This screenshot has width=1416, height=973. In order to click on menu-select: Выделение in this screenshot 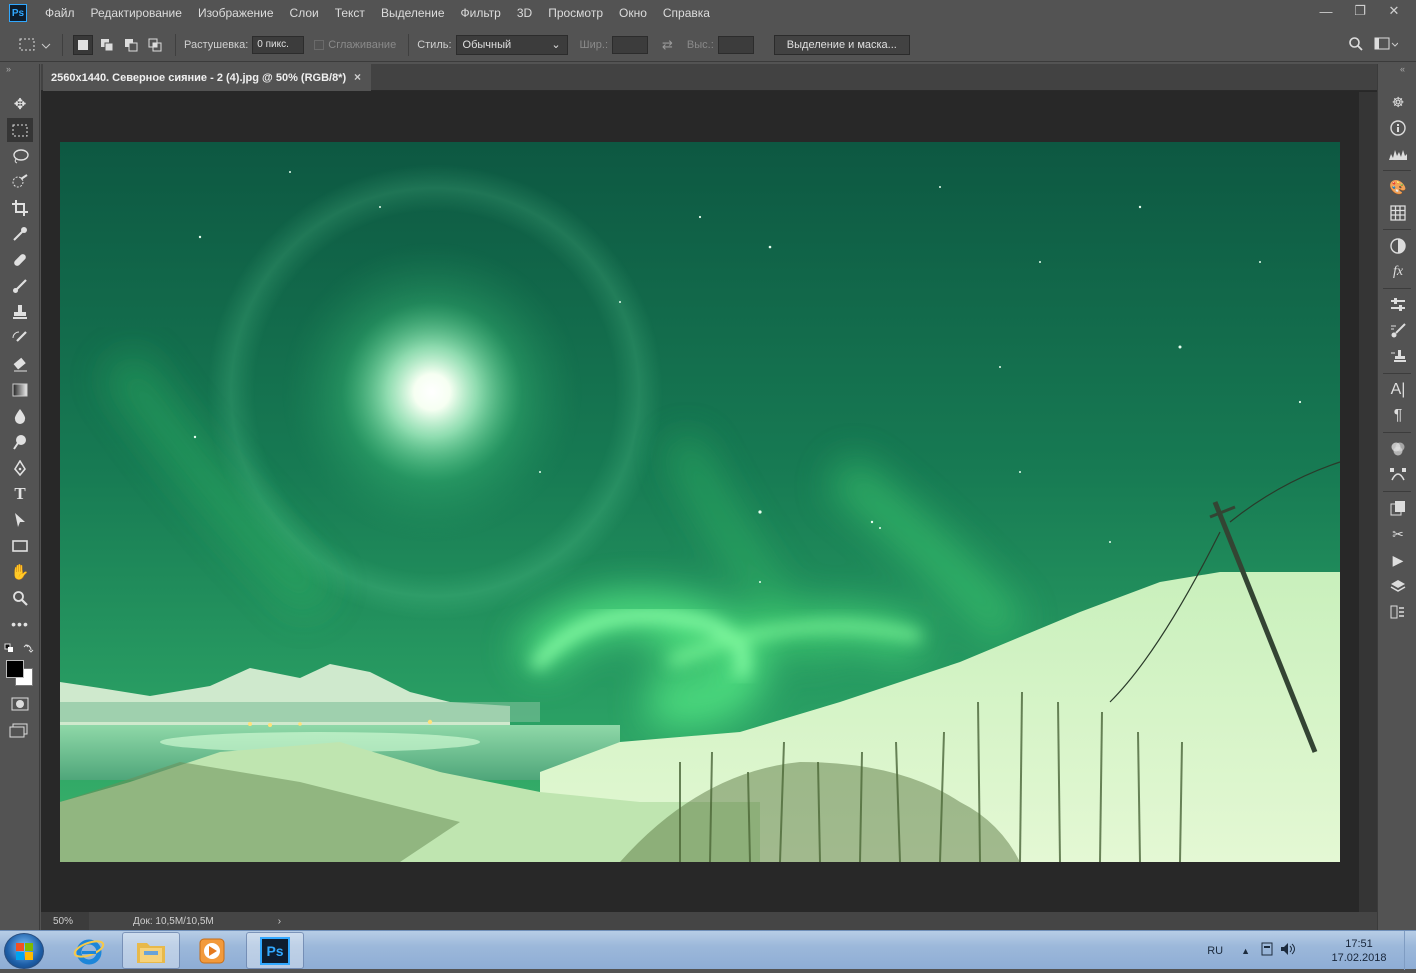, I will do `click(413, 13)`.